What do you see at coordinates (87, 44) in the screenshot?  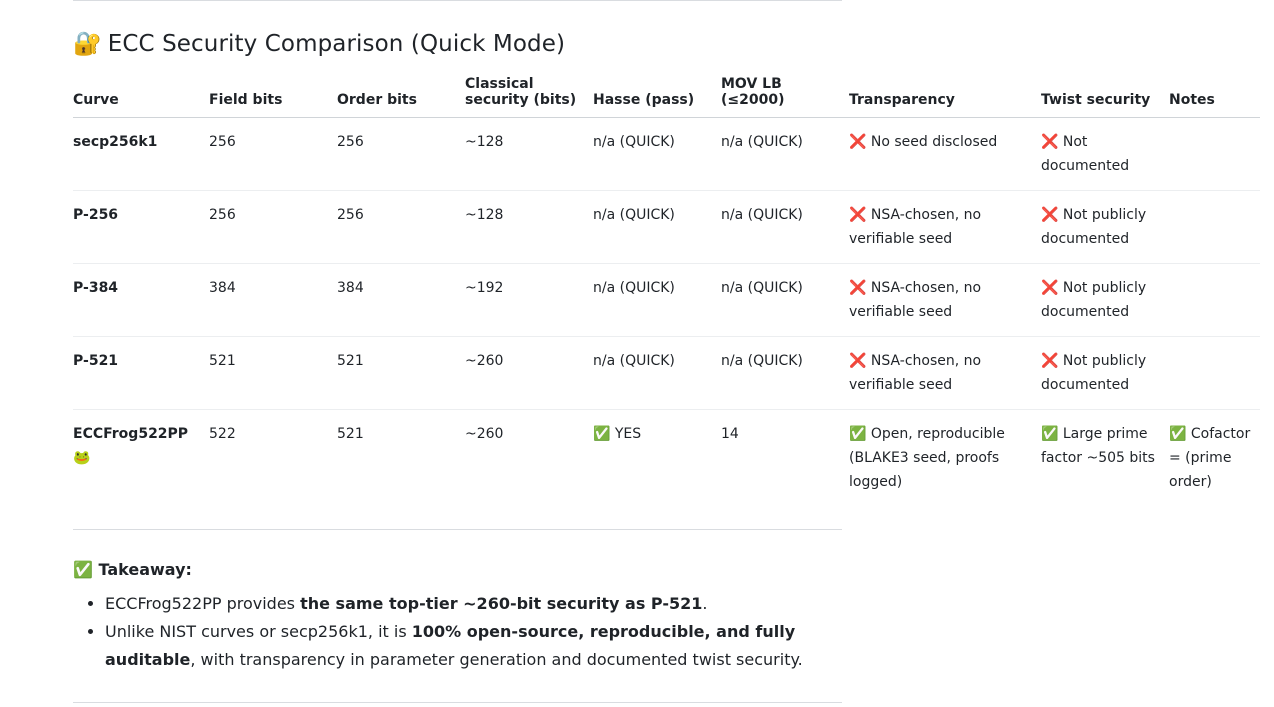 I see `lock-icon: 🔐` at bounding box center [87, 44].